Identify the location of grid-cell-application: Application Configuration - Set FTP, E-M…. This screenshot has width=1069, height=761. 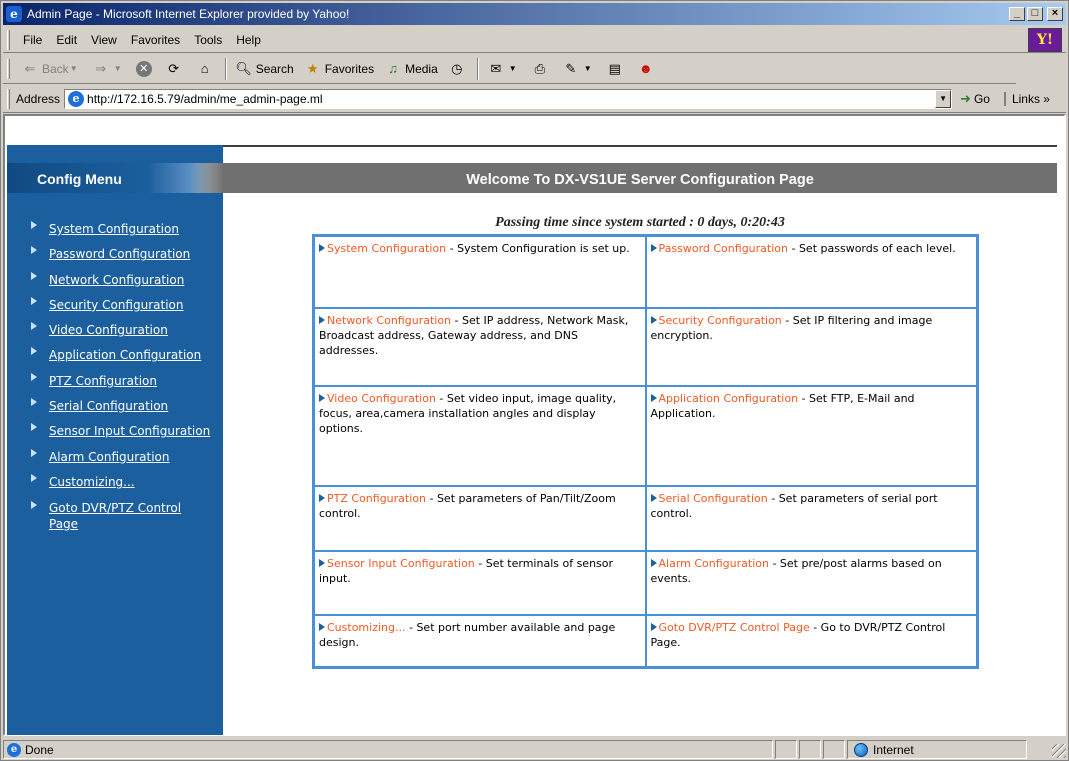
(811, 436).